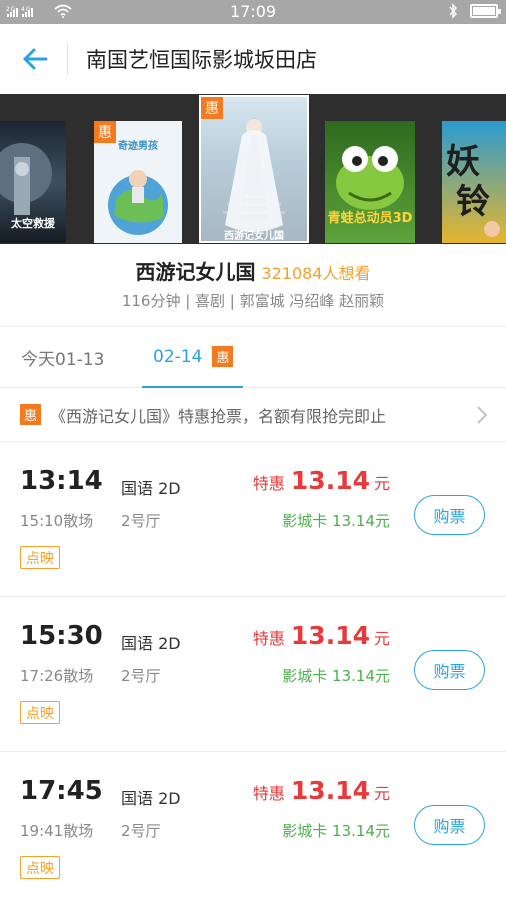 The width and height of the screenshot is (506, 900). I want to click on chevron-right-icon, so click(482, 415).